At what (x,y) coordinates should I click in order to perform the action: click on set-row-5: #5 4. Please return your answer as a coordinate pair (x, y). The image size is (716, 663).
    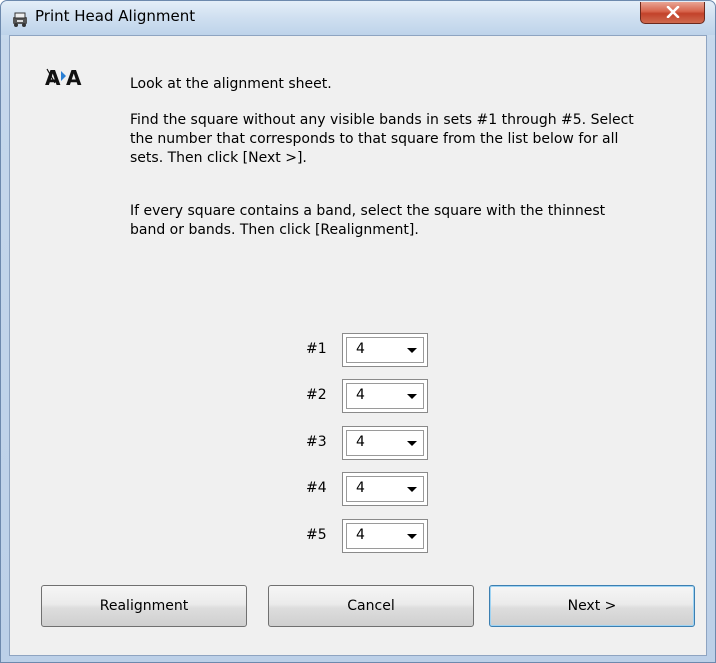
    Looking at the image, I should click on (371, 536).